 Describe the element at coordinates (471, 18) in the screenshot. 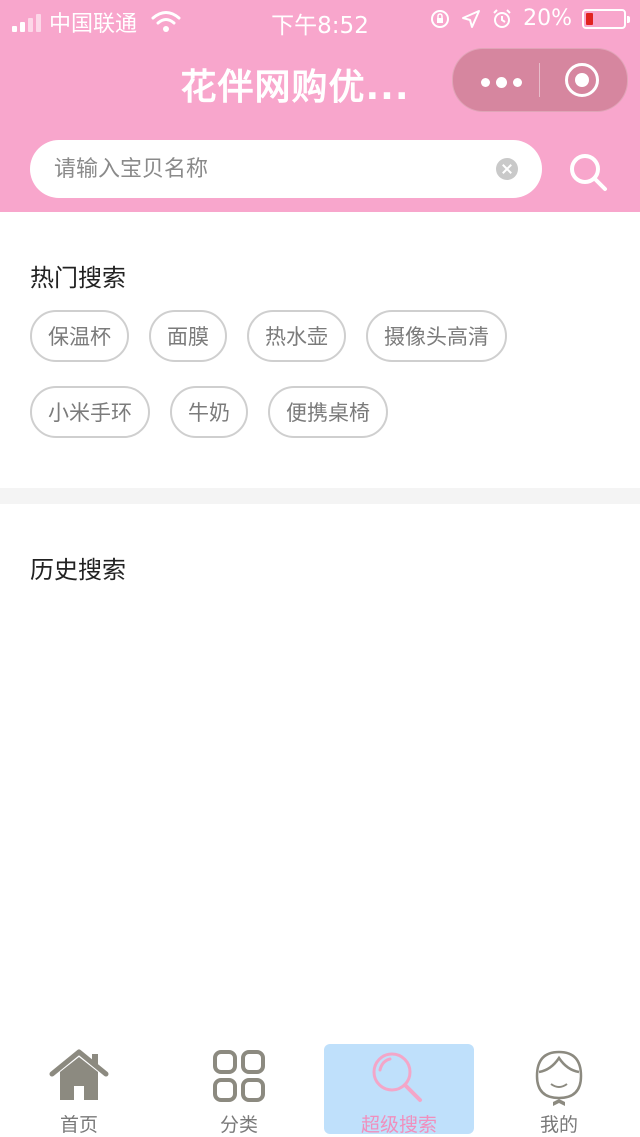

I see `location-icon` at that location.